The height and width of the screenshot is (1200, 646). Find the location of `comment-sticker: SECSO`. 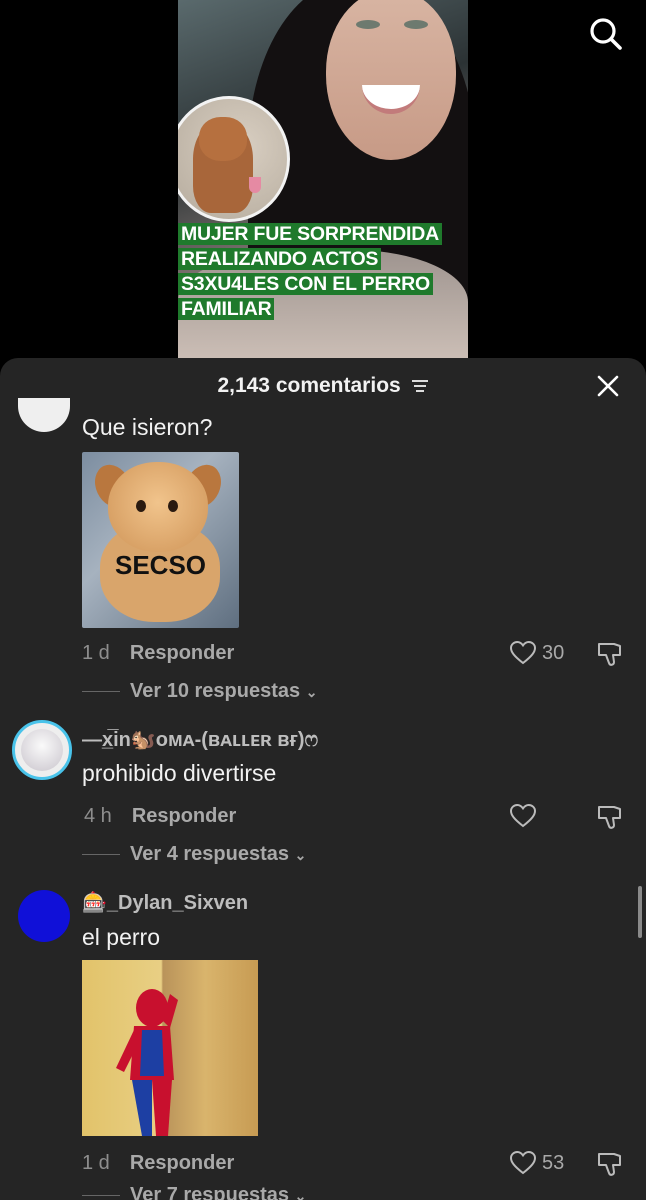

comment-sticker: SECSO is located at coordinates (160, 540).